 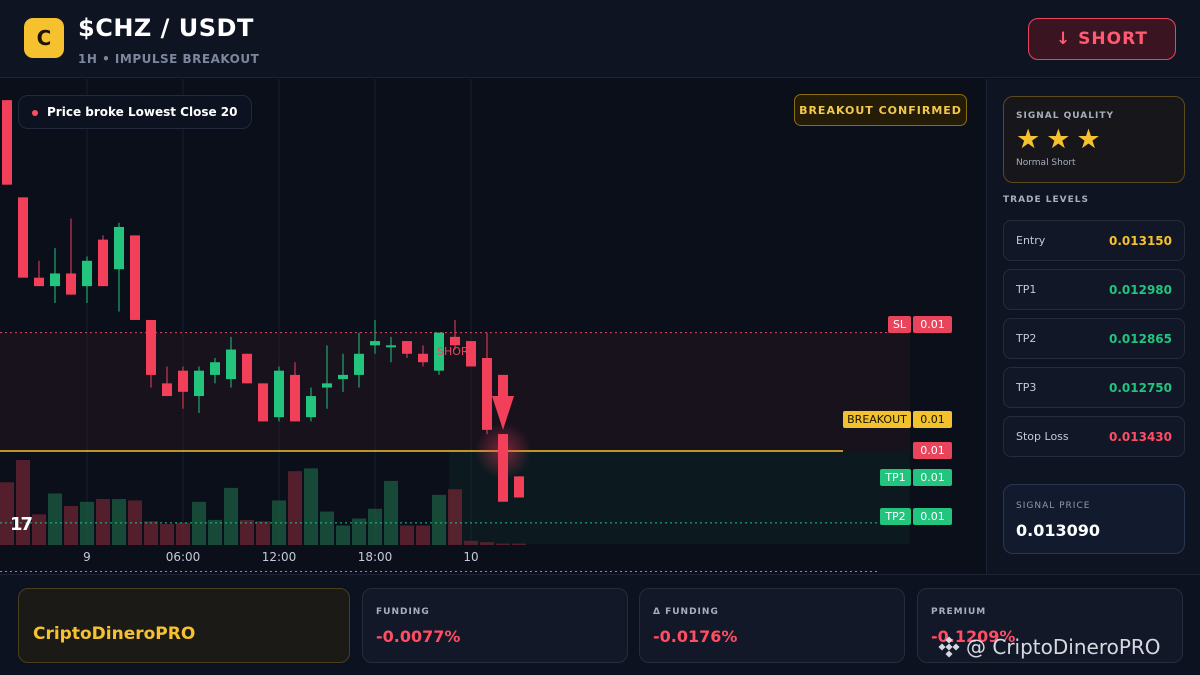 What do you see at coordinates (279, 557) in the screenshot?
I see `x-tick-label: 12:00` at bounding box center [279, 557].